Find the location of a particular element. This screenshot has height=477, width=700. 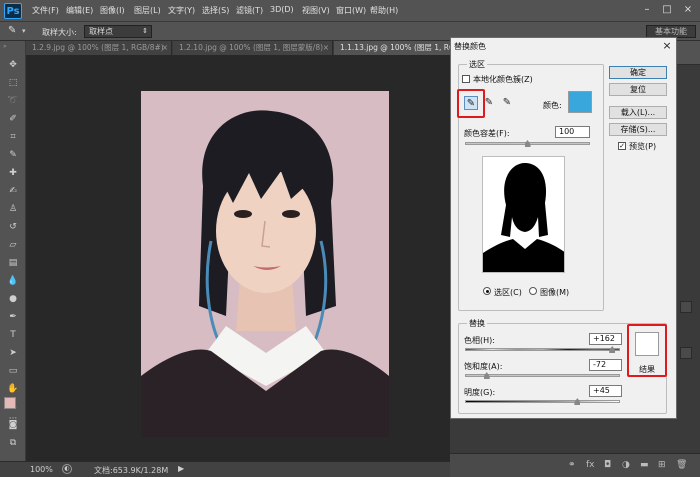

hue-slider is located at coordinates (542, 349).